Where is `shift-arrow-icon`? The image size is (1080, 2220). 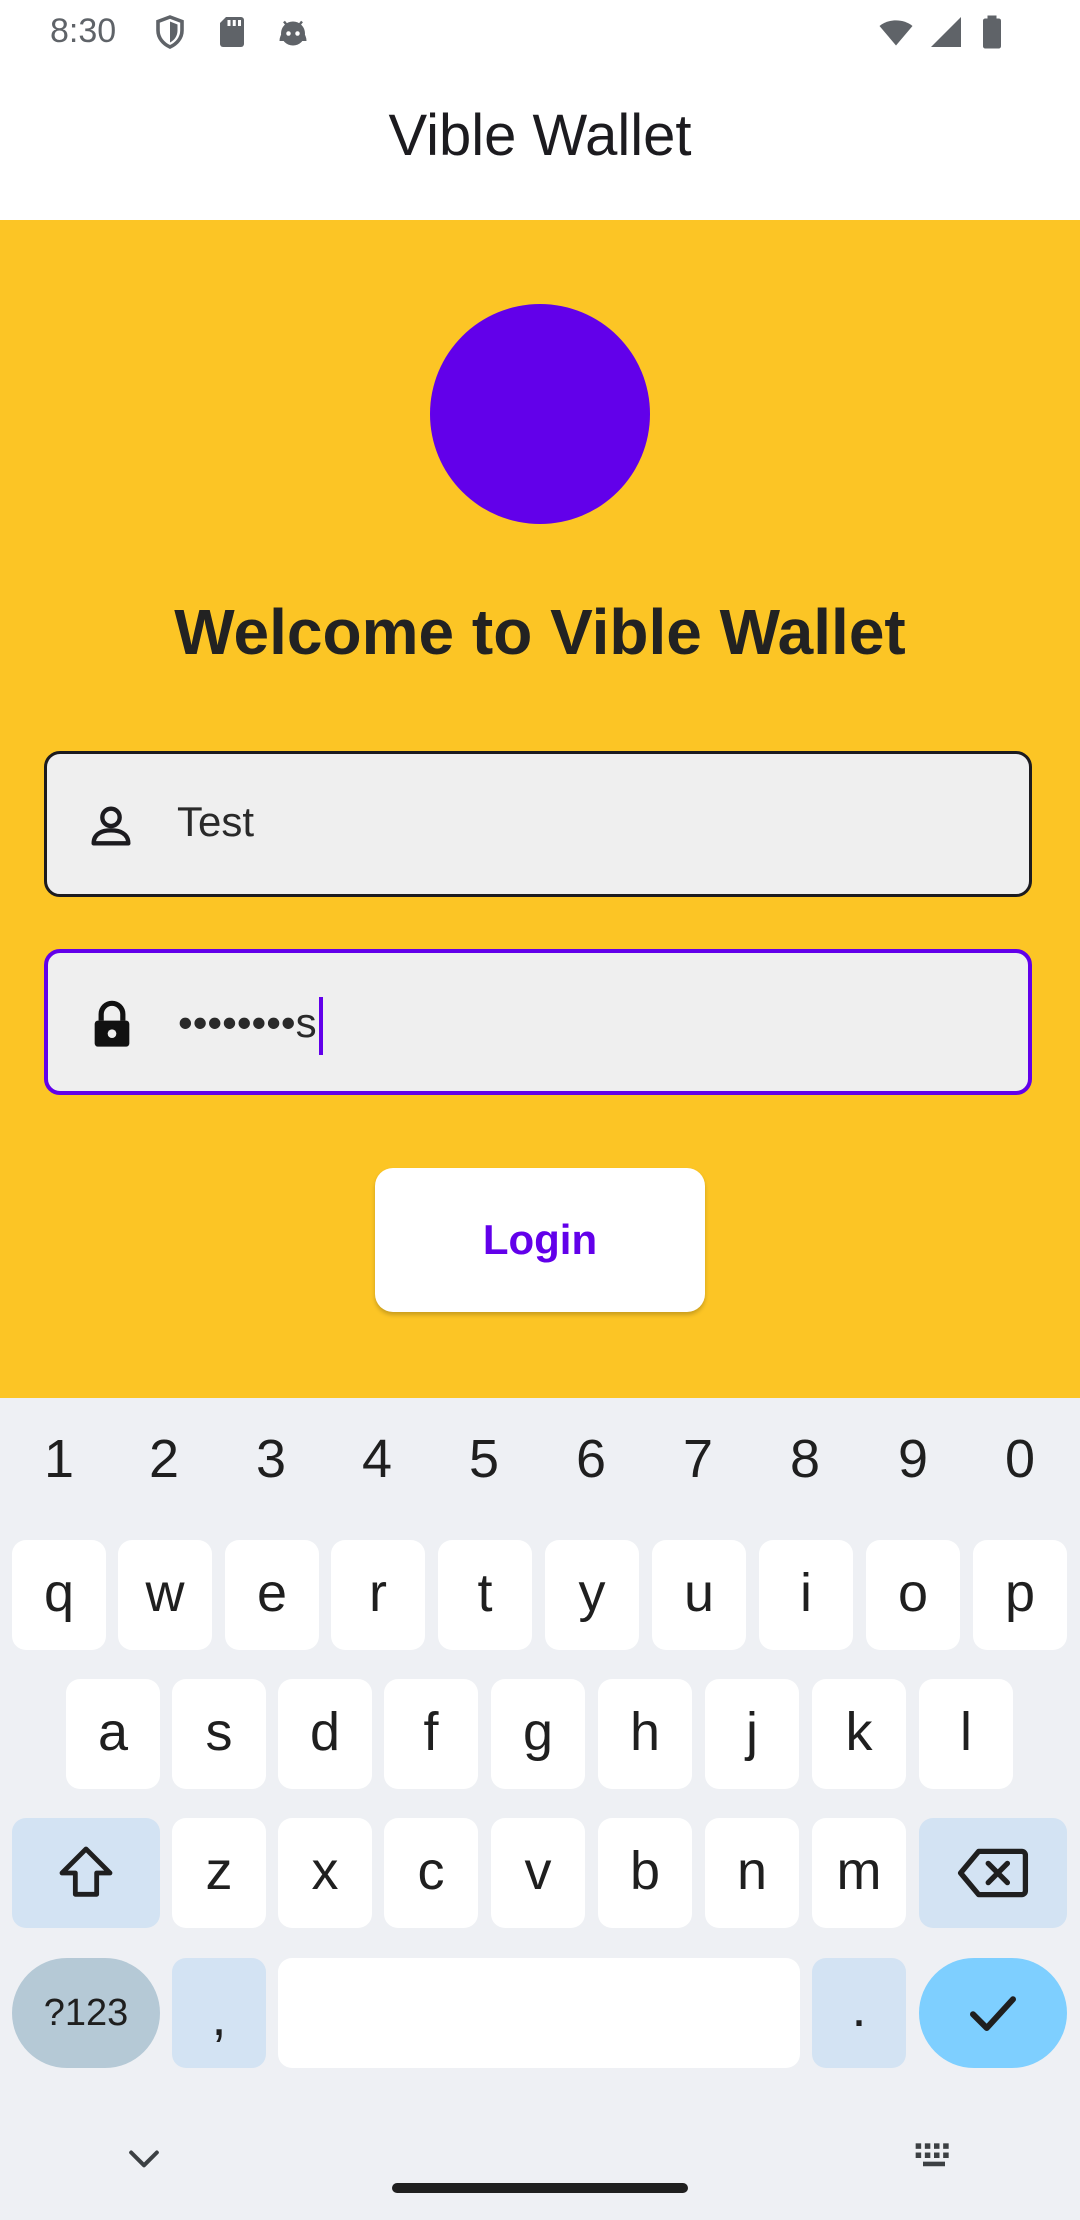 shift-arrow-icon is located at coordinates (86, 1871).